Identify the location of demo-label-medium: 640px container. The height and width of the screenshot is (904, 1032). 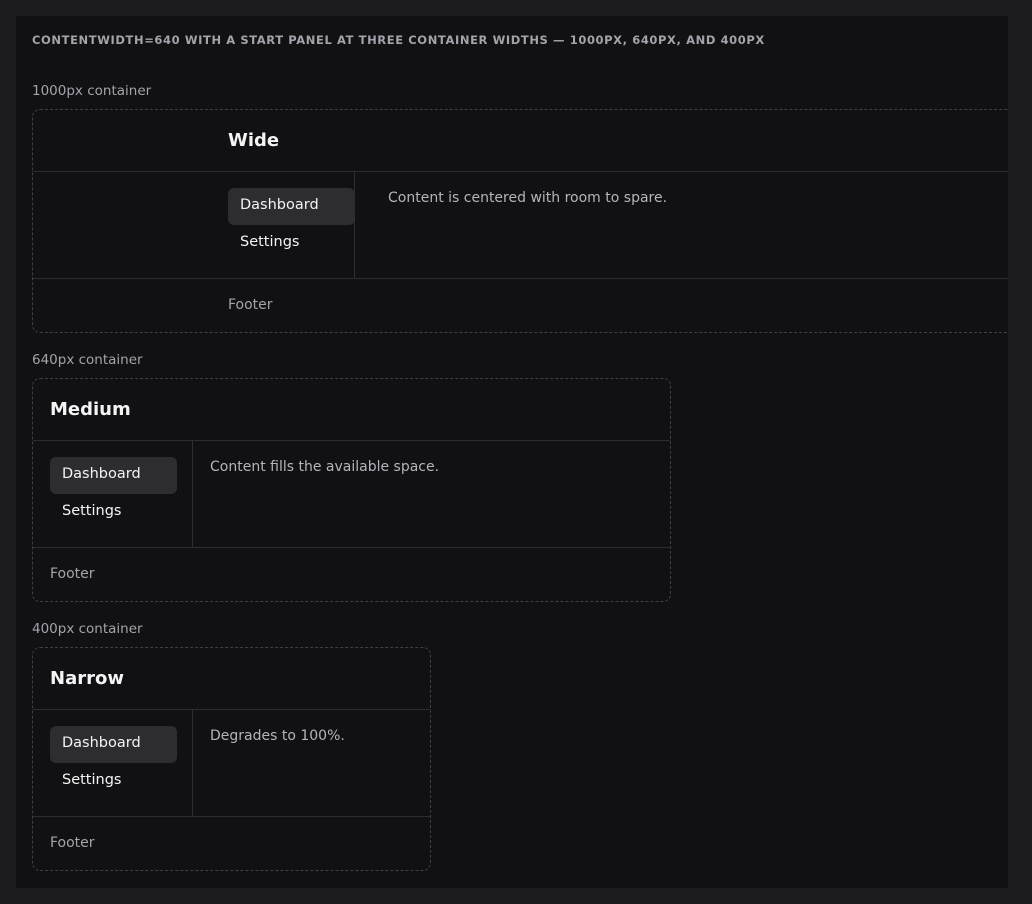
(87, 360).